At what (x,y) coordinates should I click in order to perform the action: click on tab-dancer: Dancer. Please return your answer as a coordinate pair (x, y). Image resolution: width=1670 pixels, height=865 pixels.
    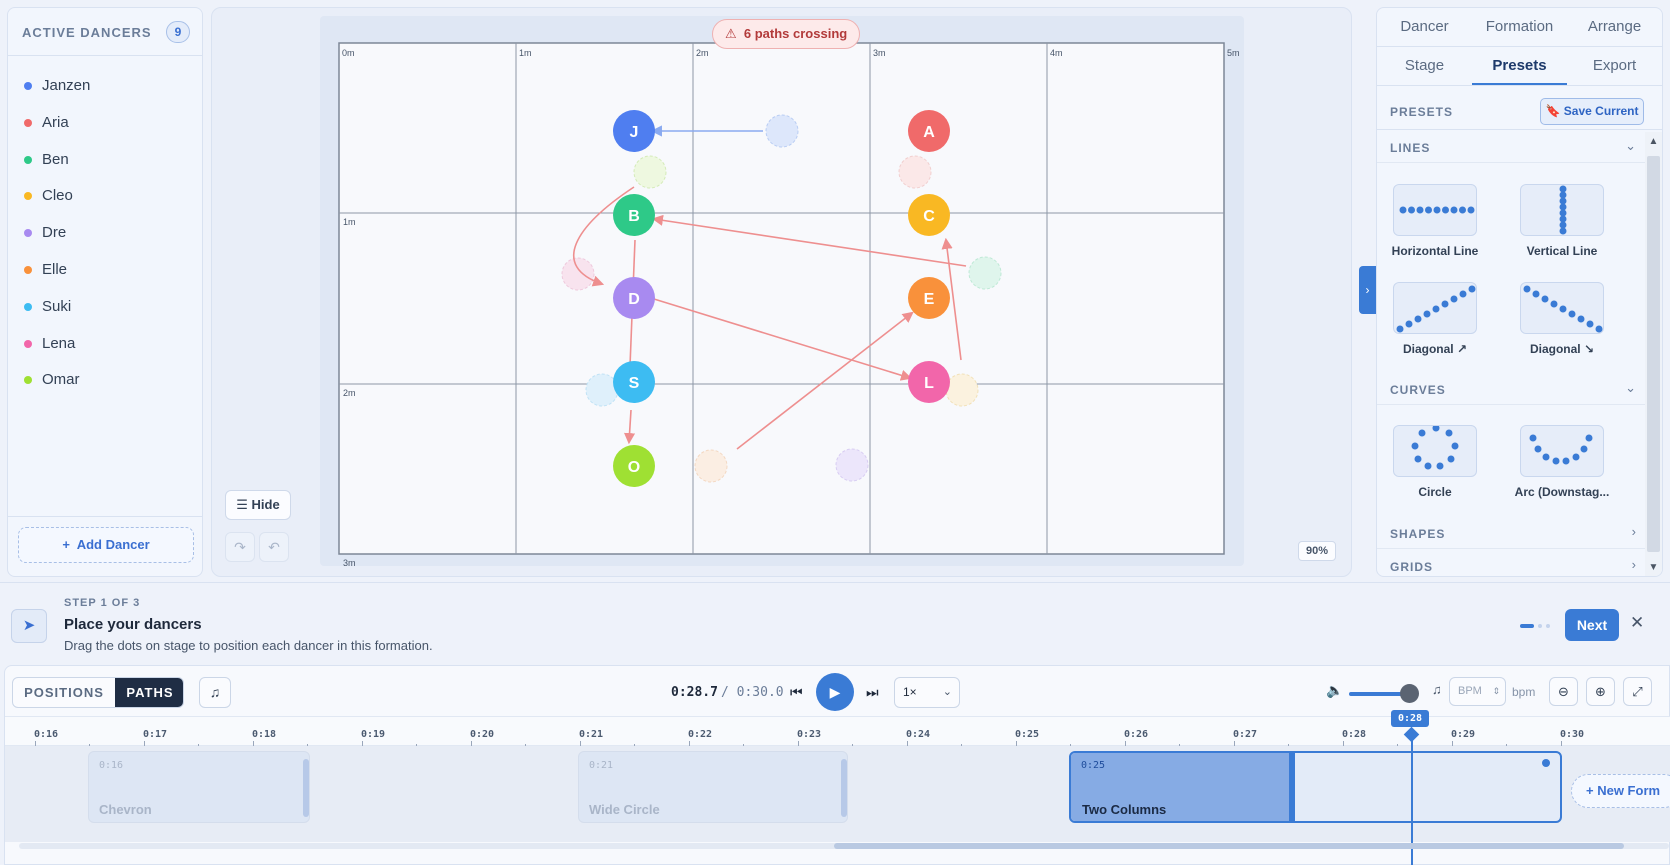
    Looking at the image, I should click on (1424, 27).